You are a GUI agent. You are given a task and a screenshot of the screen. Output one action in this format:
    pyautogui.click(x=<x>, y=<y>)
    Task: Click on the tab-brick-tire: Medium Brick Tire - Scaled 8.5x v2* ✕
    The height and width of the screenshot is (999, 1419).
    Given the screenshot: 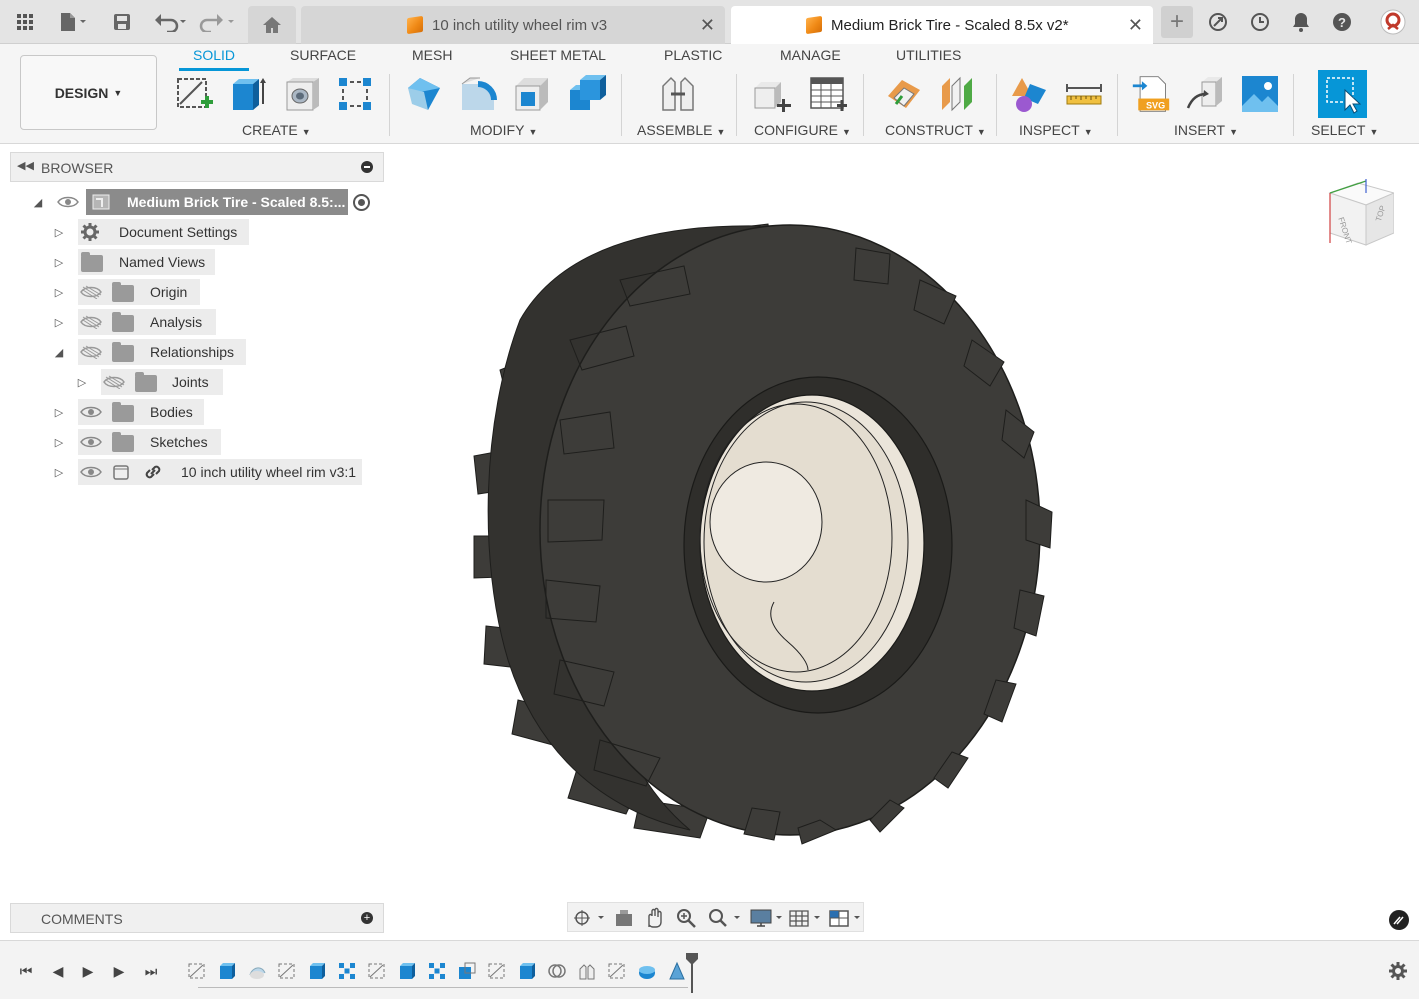 What is the action you would take?
    pyautogui.click(x=942, y=25)
    